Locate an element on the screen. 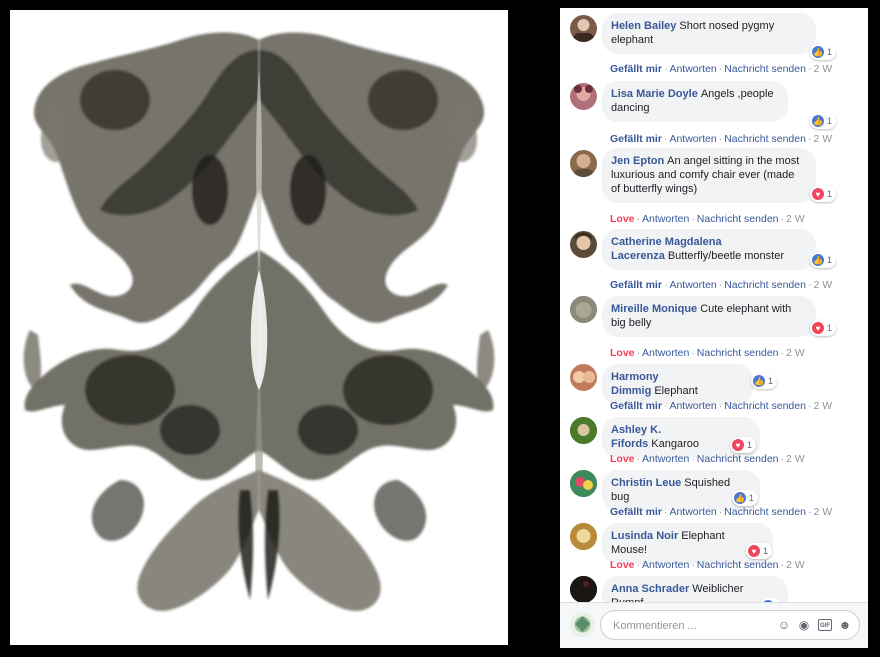 The image size is (880, 657). comment-author: Mireille Monique is located at coordinates (654, 309).